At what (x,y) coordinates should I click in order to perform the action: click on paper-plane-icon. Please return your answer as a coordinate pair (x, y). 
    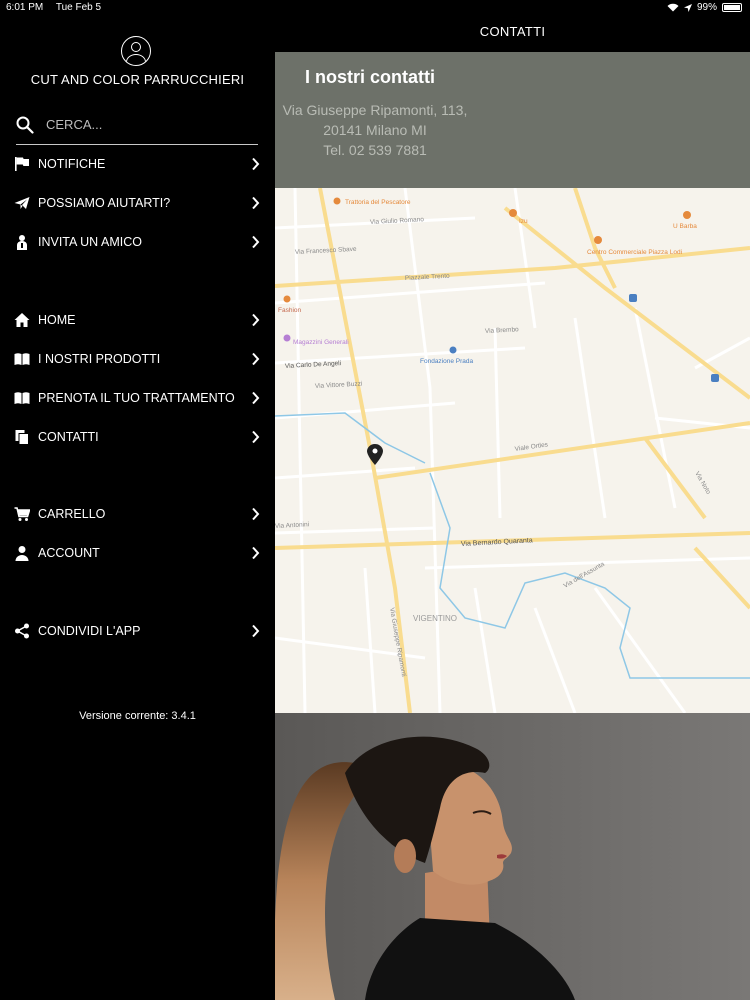
    Looking at the image, I should click on (22, 203).